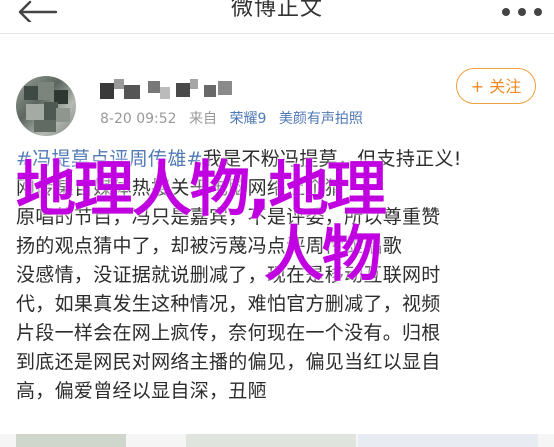 The height and width of the screenshot is (447, 554). Describe the element at coordinates (138, 119) in the screenshot. I see `post-time: 8-20 09:52` at that location.